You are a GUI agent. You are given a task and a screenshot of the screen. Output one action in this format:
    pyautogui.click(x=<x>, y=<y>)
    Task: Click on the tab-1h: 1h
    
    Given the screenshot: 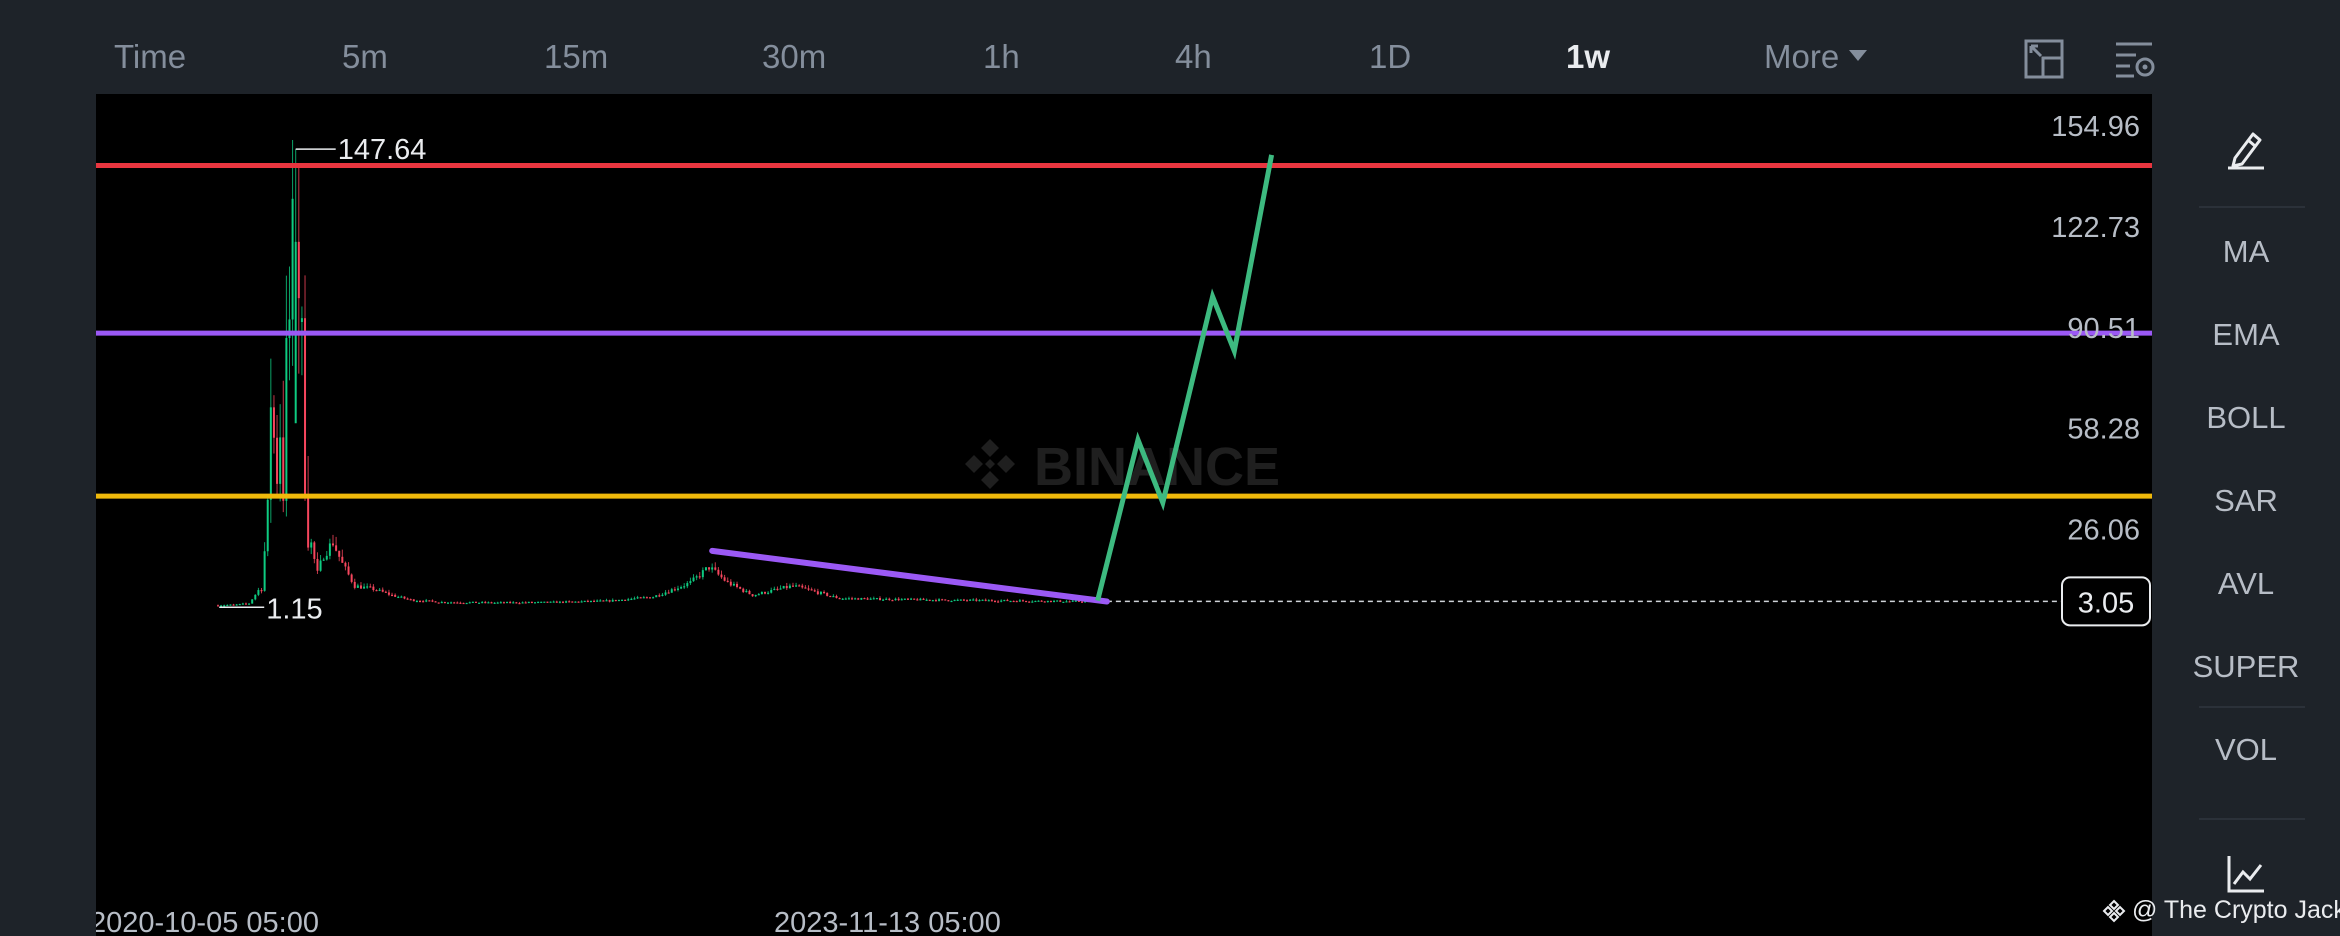 What is the action you would take?
    pyautogui.click(x=1001, y=57)
    